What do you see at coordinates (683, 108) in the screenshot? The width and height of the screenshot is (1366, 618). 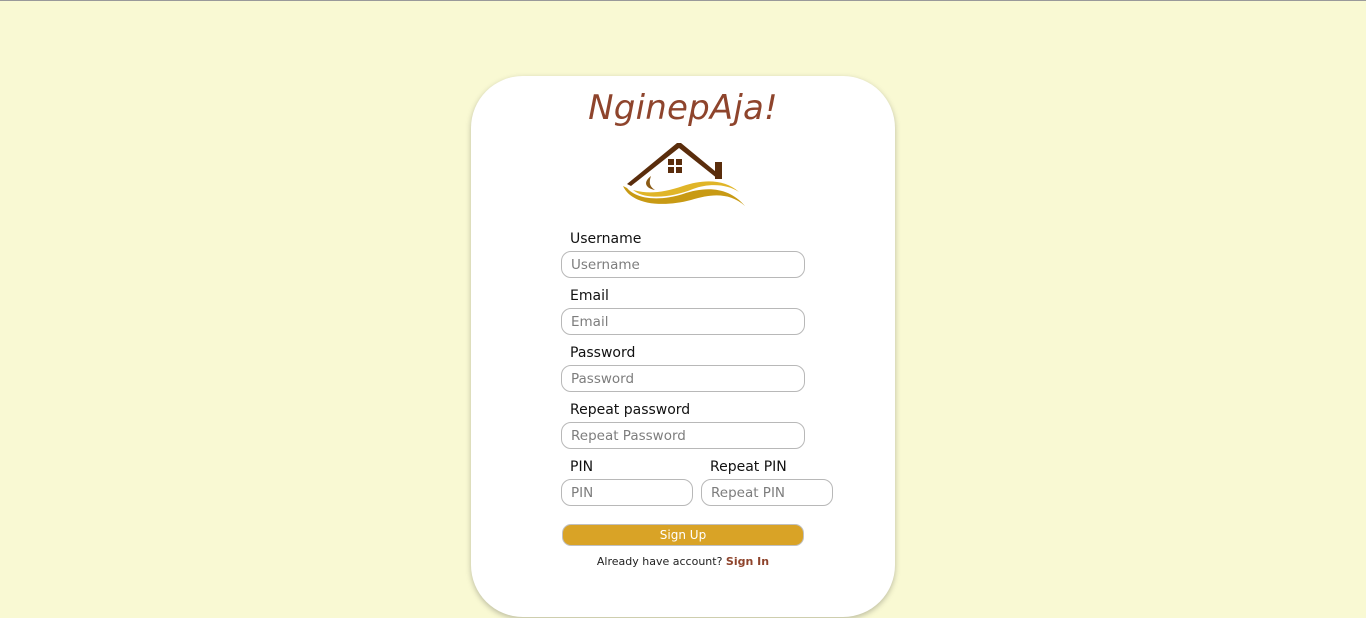 I see `brand-title: NginepAja!` at bounding box center [683, 108].